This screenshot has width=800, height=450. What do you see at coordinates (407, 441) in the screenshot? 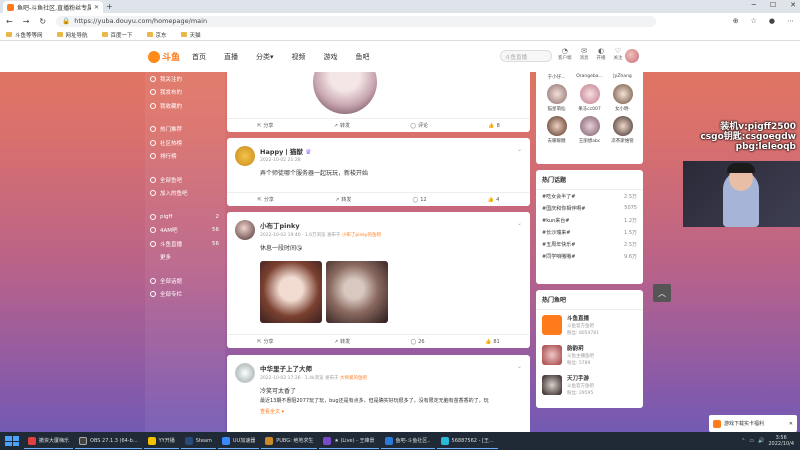
I see `taskbar-item: 鱼吧-斗鱼社区..` at bounding box center [407, 441].